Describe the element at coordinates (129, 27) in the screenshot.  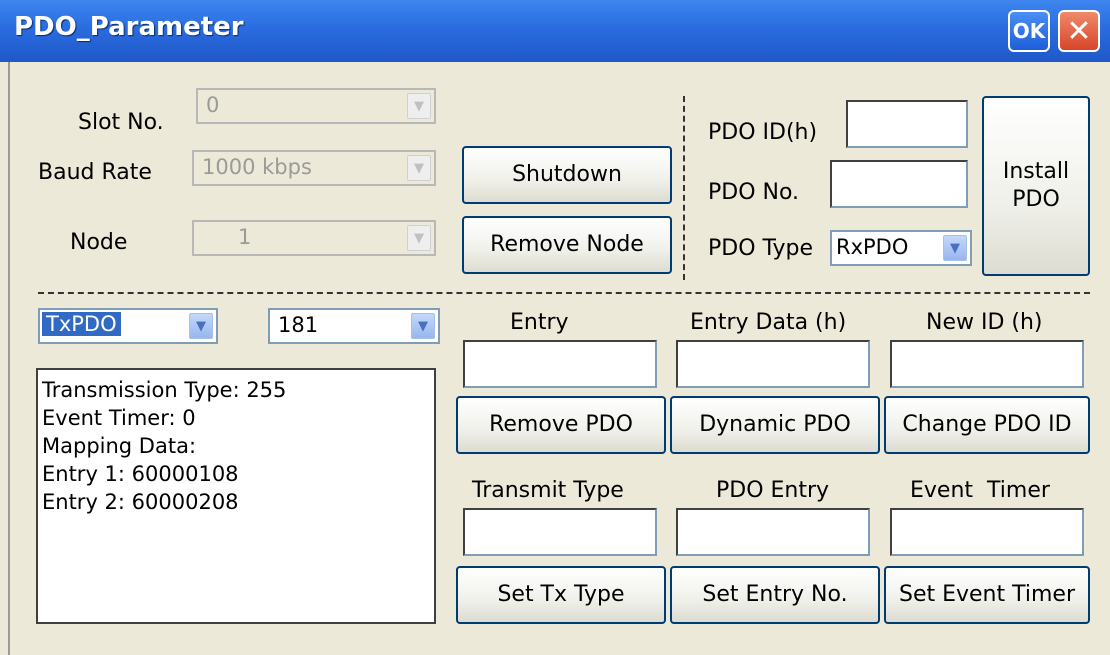
I see `window-title: PDO_Parameter` at that location.